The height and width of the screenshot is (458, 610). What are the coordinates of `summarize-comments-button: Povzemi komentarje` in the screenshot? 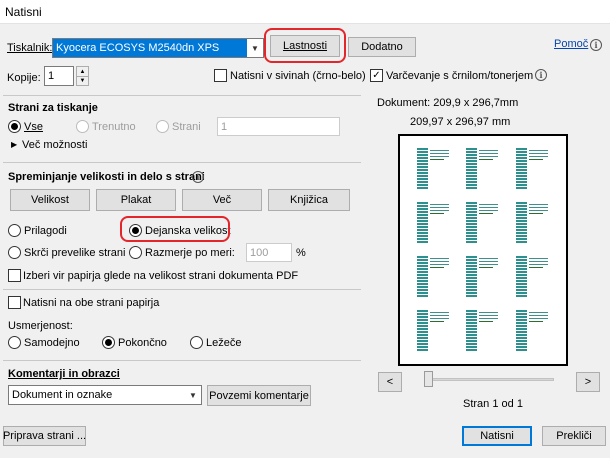 It's located at (259, 395).